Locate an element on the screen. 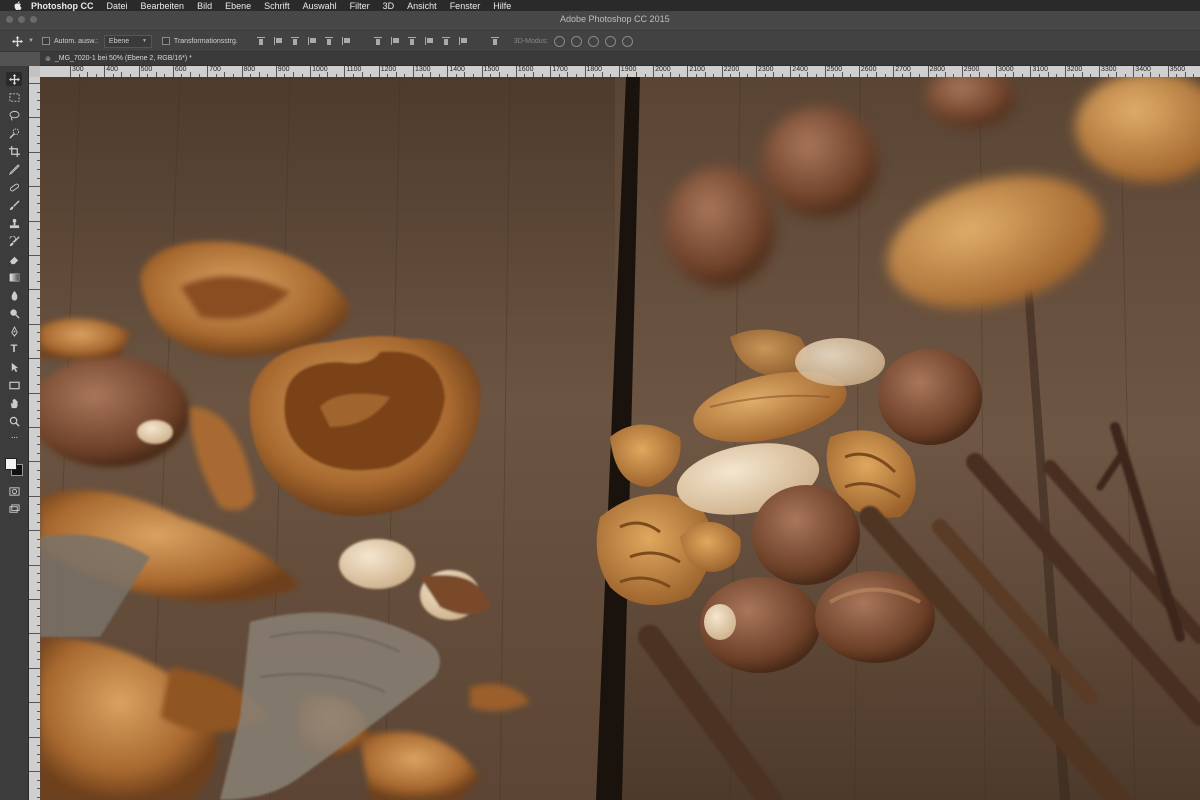 This screenshot has width=1200, height=800. auto-select-checkbox is located at coordinates (45, 41).